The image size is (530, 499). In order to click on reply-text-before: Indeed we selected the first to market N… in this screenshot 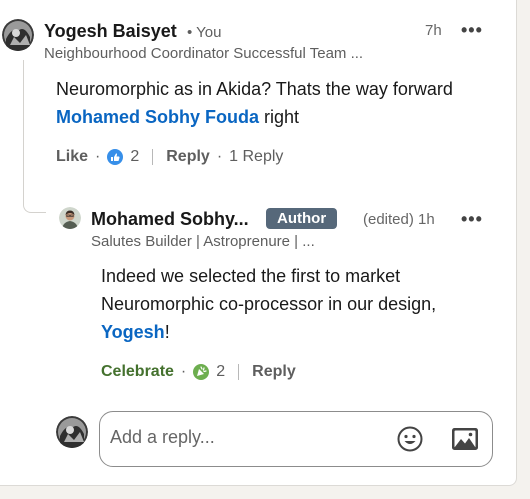, I will do `click(269, 290)`.